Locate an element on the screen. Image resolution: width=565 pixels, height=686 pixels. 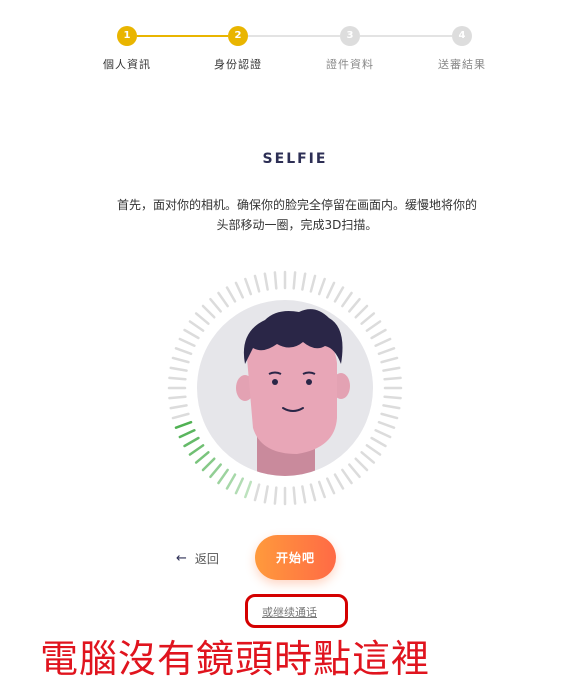
back-button: ← 返回 is located at coordinates (197, 558).